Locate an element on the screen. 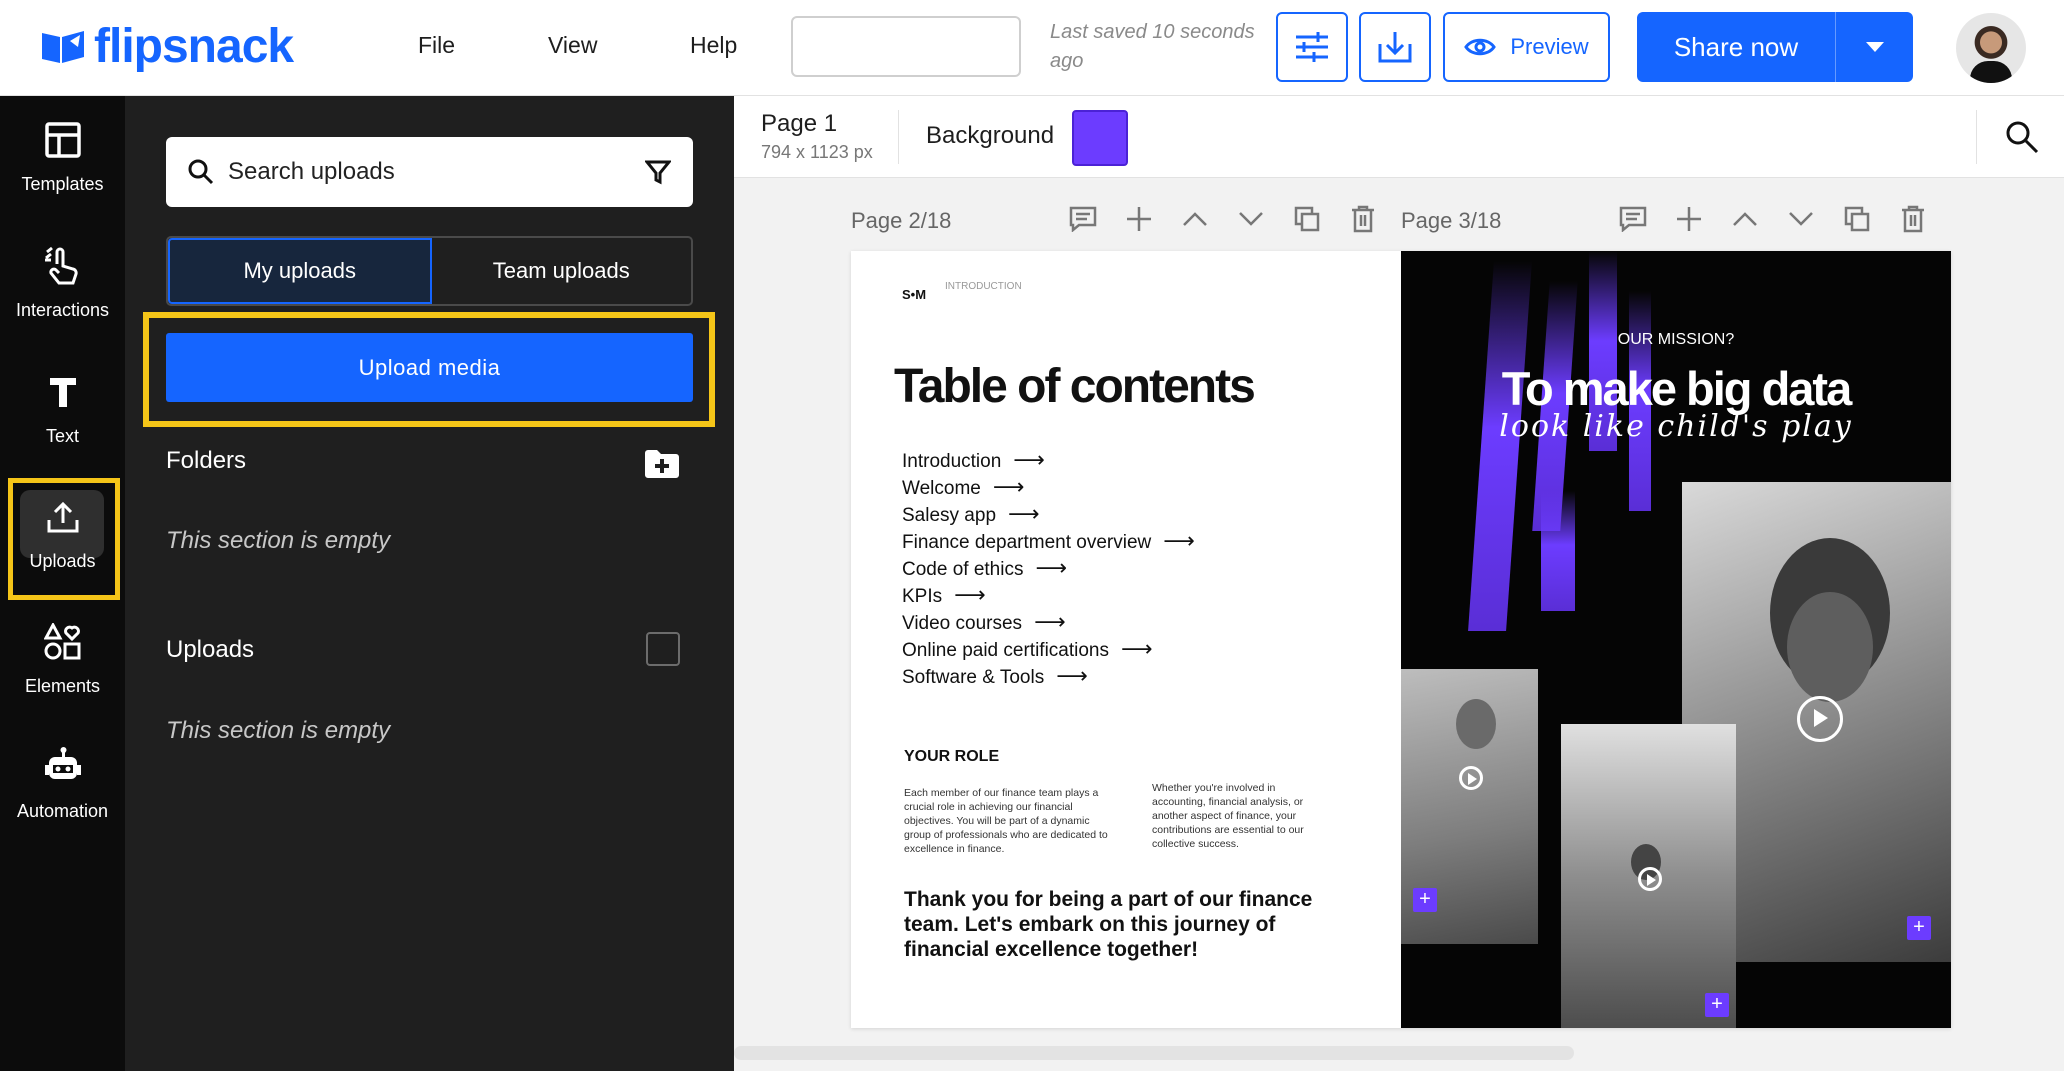 The width and height of the screenshot is (2064, 1071). toc-item: Finance department overview ⟶ is located at coordinates (1048, 541).